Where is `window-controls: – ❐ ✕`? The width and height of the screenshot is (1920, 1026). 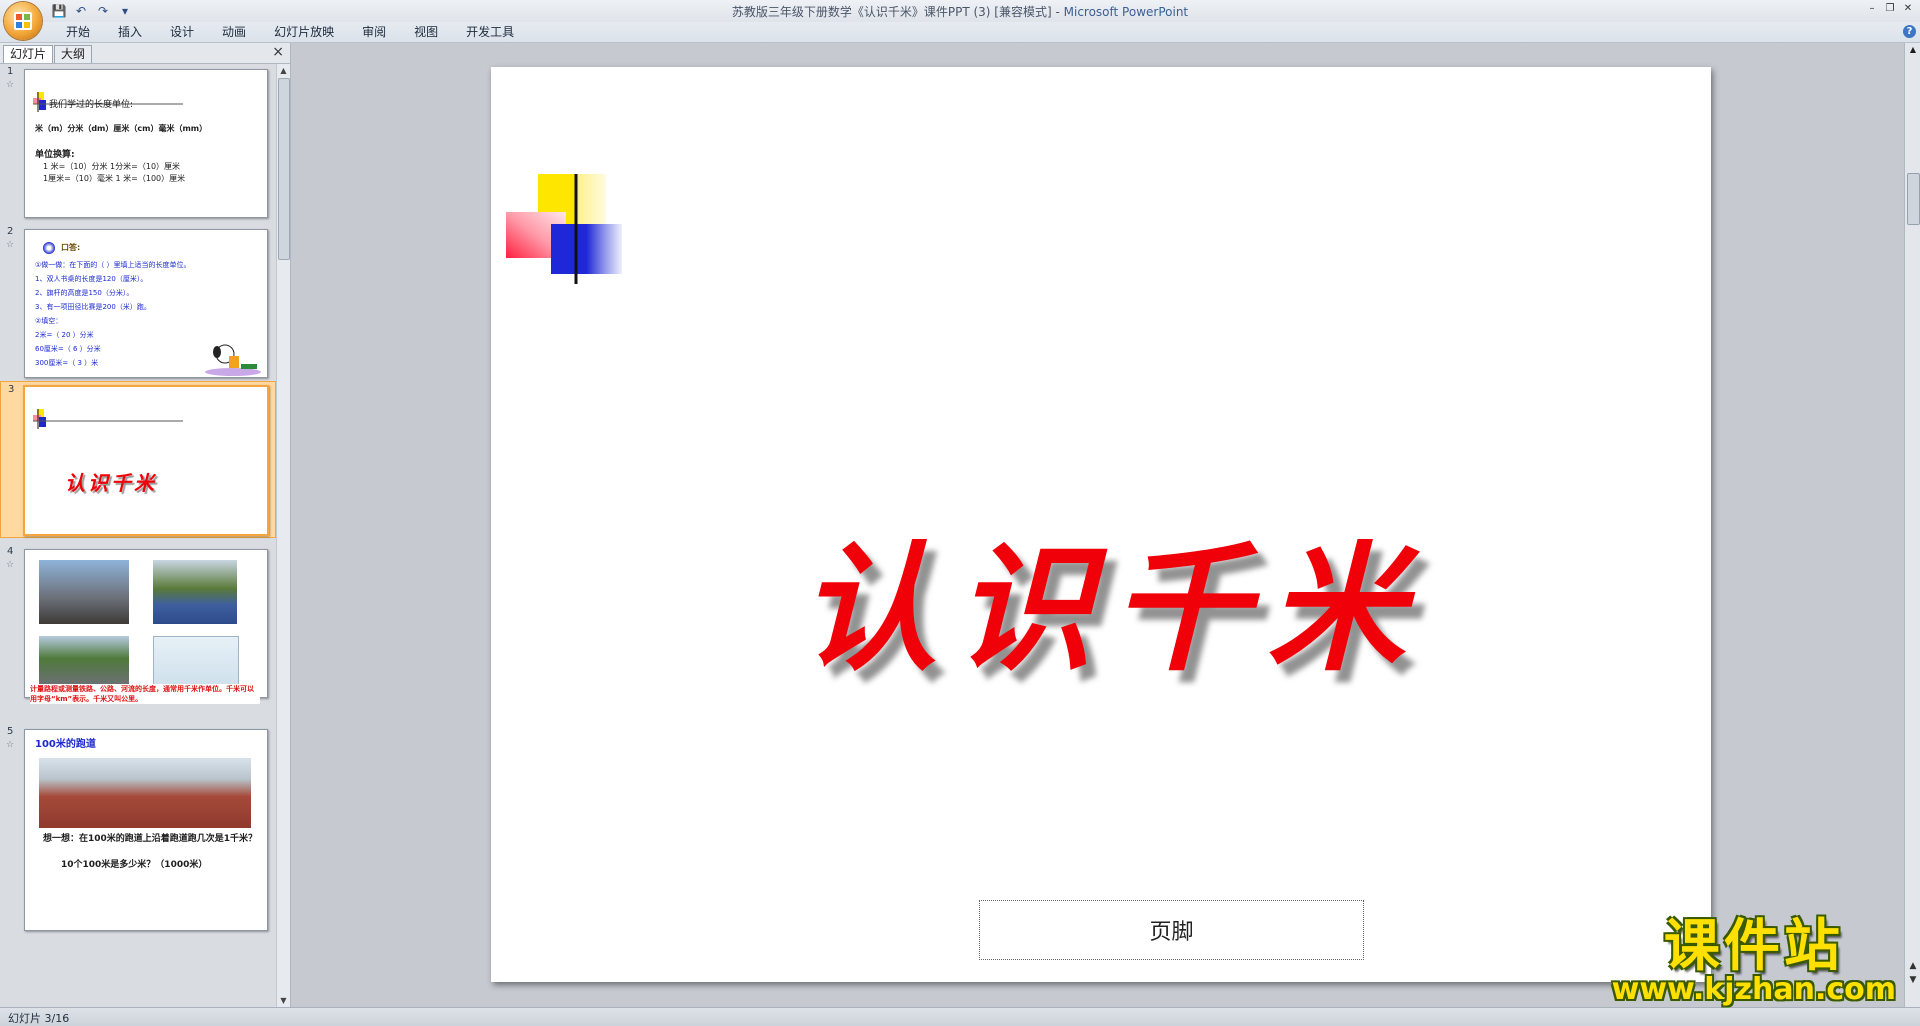 window-controls: – ❐ ✕ is located at coordinates (1890, 8).